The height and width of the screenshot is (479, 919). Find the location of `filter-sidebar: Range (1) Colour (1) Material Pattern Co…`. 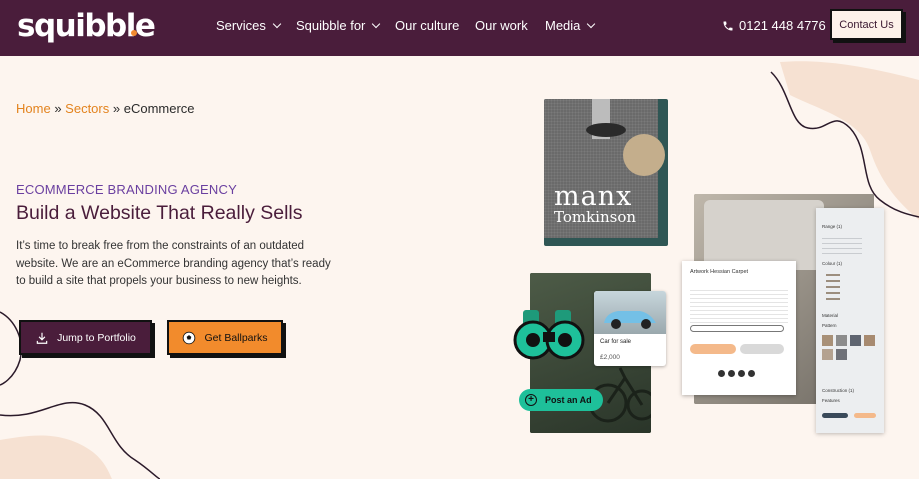

filter-sidebar: Range (1) Colour (1) Material Pattern Co… is located at coordinates (850, 320).